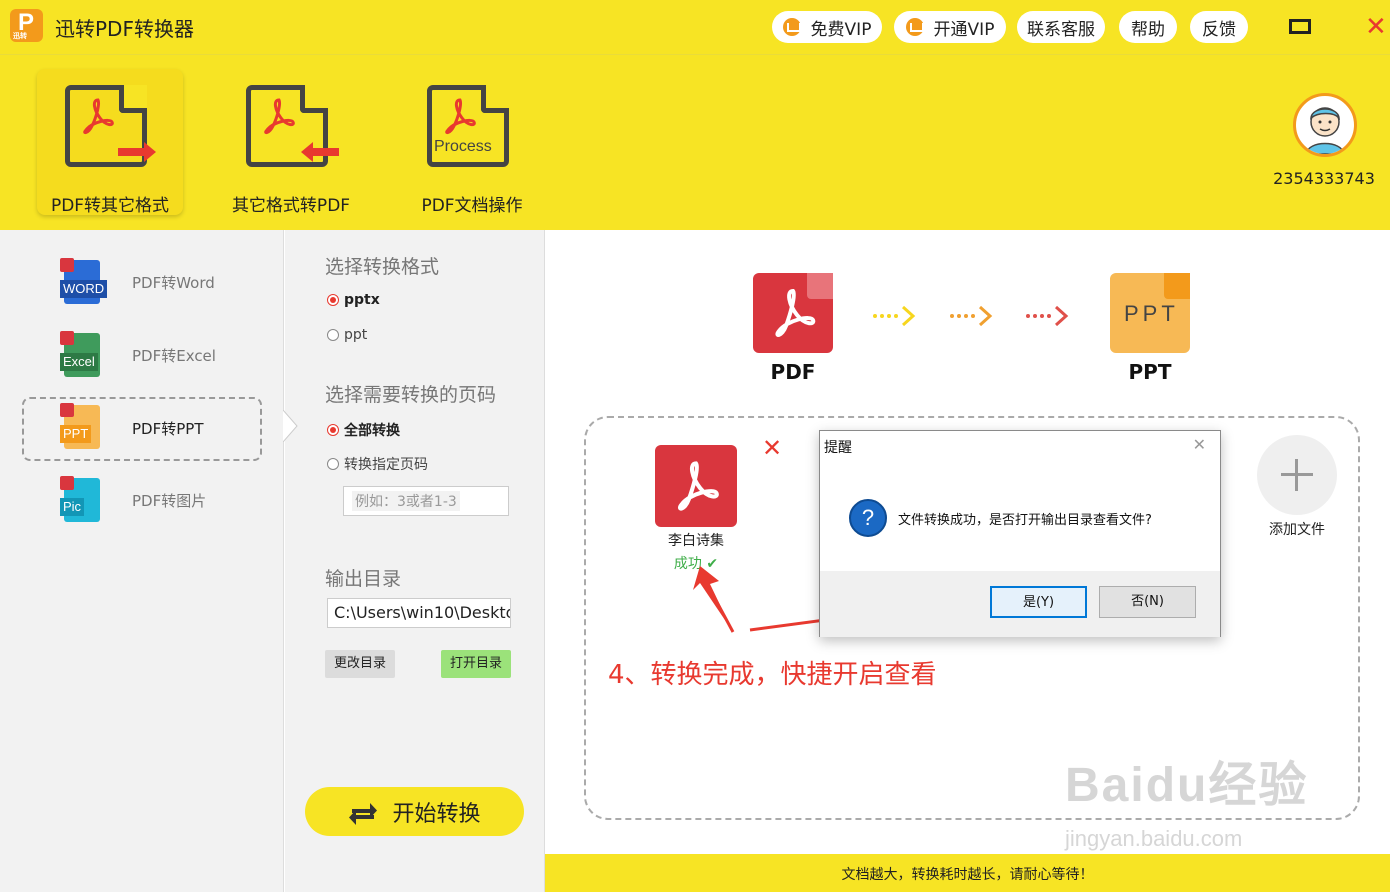  I want to click on app-logo: P 迅转, so click(26, 25).